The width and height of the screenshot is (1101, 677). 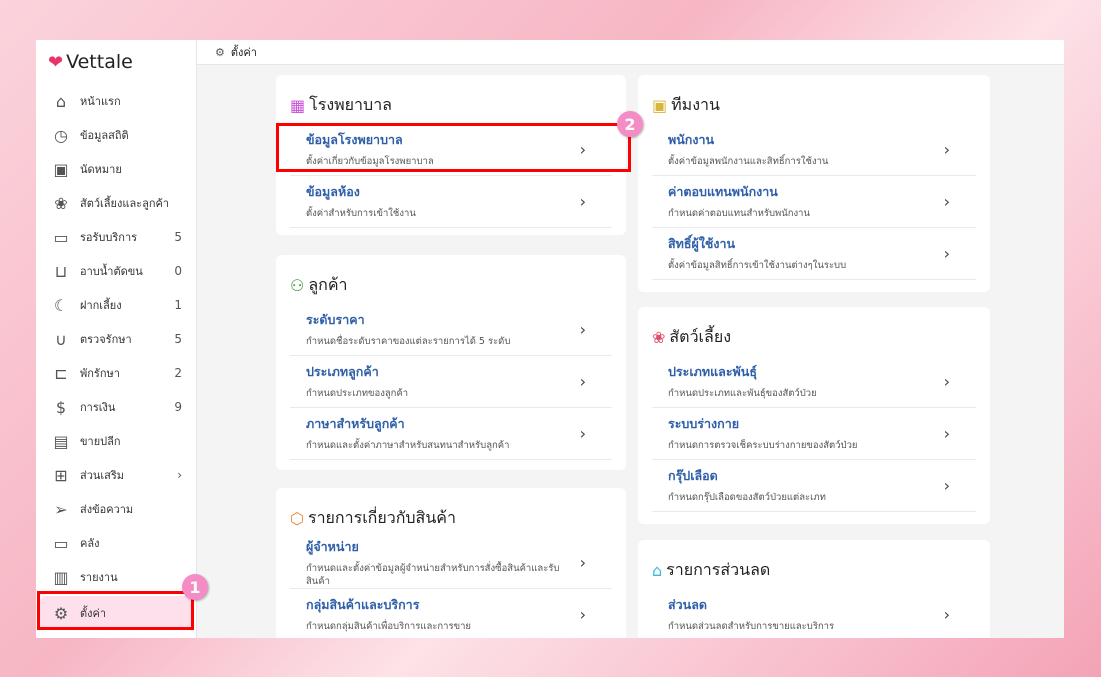 What do you see at coordinates (116, 271) in the screenshot?
I see `sidebar-item-5: ⊔ อาบน้ำตัดขน 0` at bounding box center [116, 271].